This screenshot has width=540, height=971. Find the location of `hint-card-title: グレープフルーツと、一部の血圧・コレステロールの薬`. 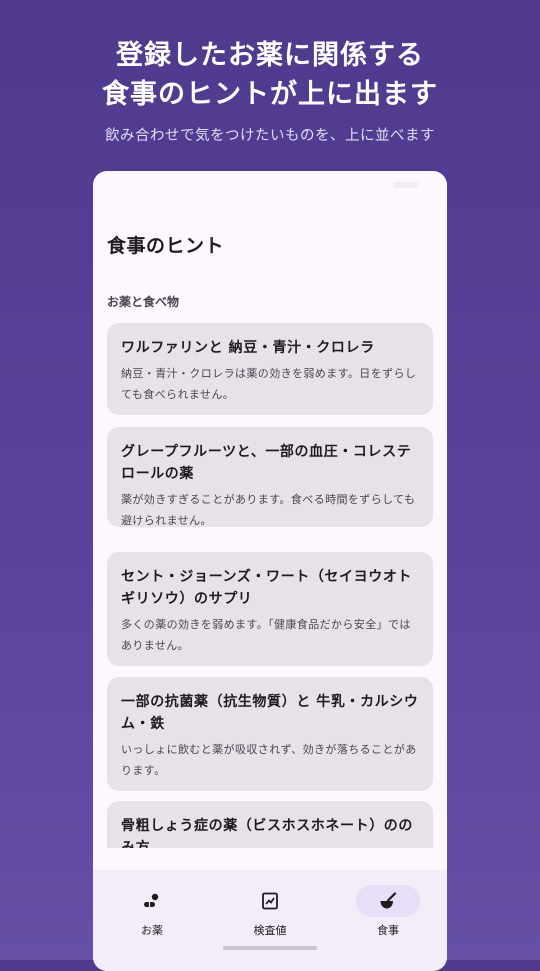

hint-card-title: グレープフルーツと、一部の血圧・コレステロールの薬 is located at coordinates (266, 463).